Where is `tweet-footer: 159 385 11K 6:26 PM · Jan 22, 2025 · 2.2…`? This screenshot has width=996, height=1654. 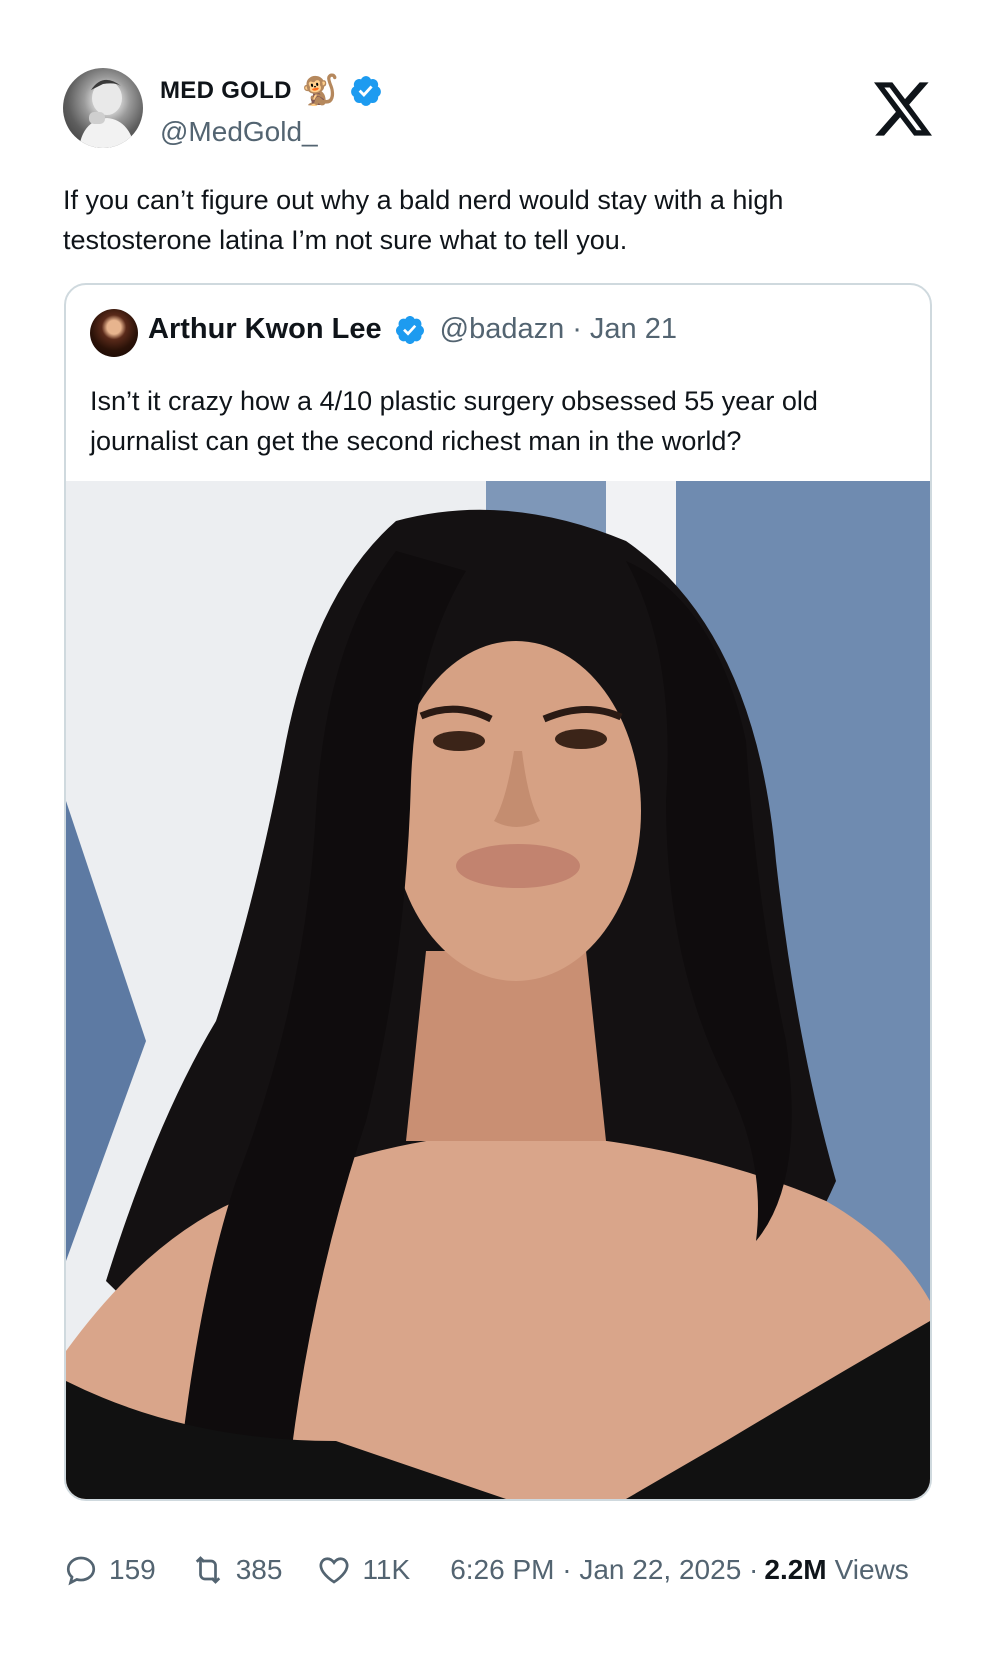
tweet-footer: 159 385 11K 6:26 PM · Jan 22, 2025 · 2.2… is located at coordinates (498, 1570).